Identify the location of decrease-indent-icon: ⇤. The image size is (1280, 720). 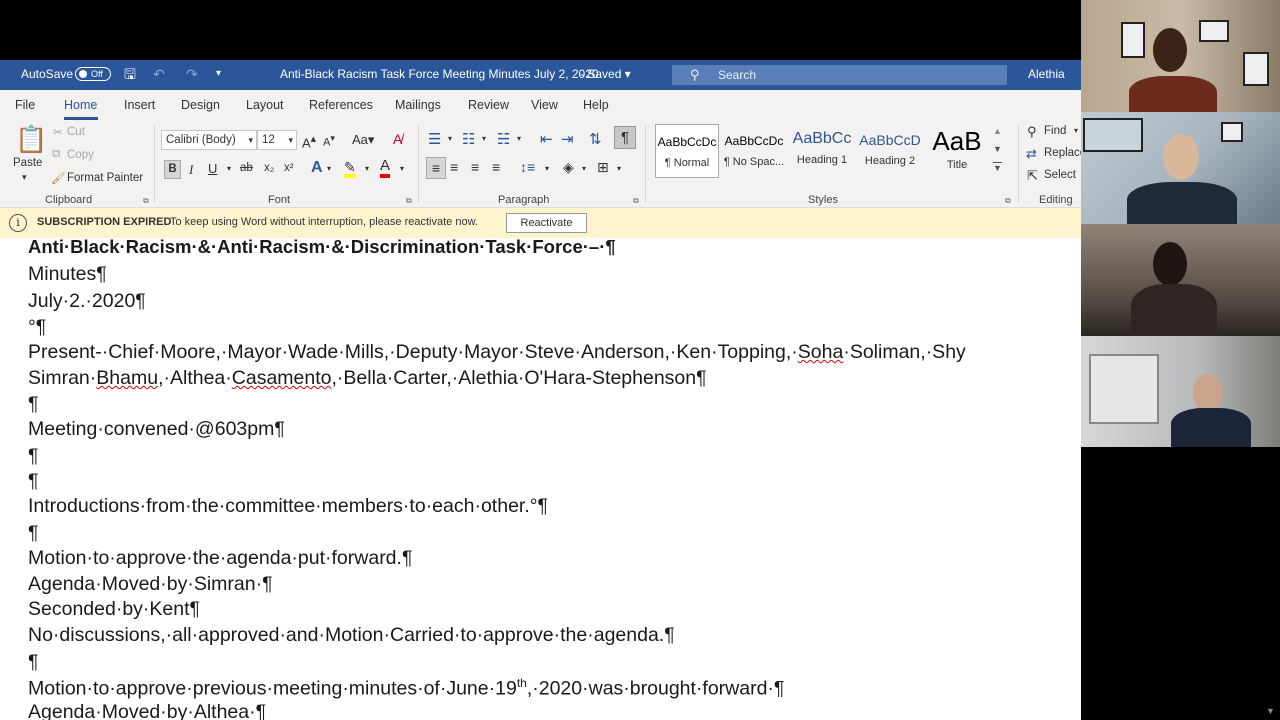
(546, 139).